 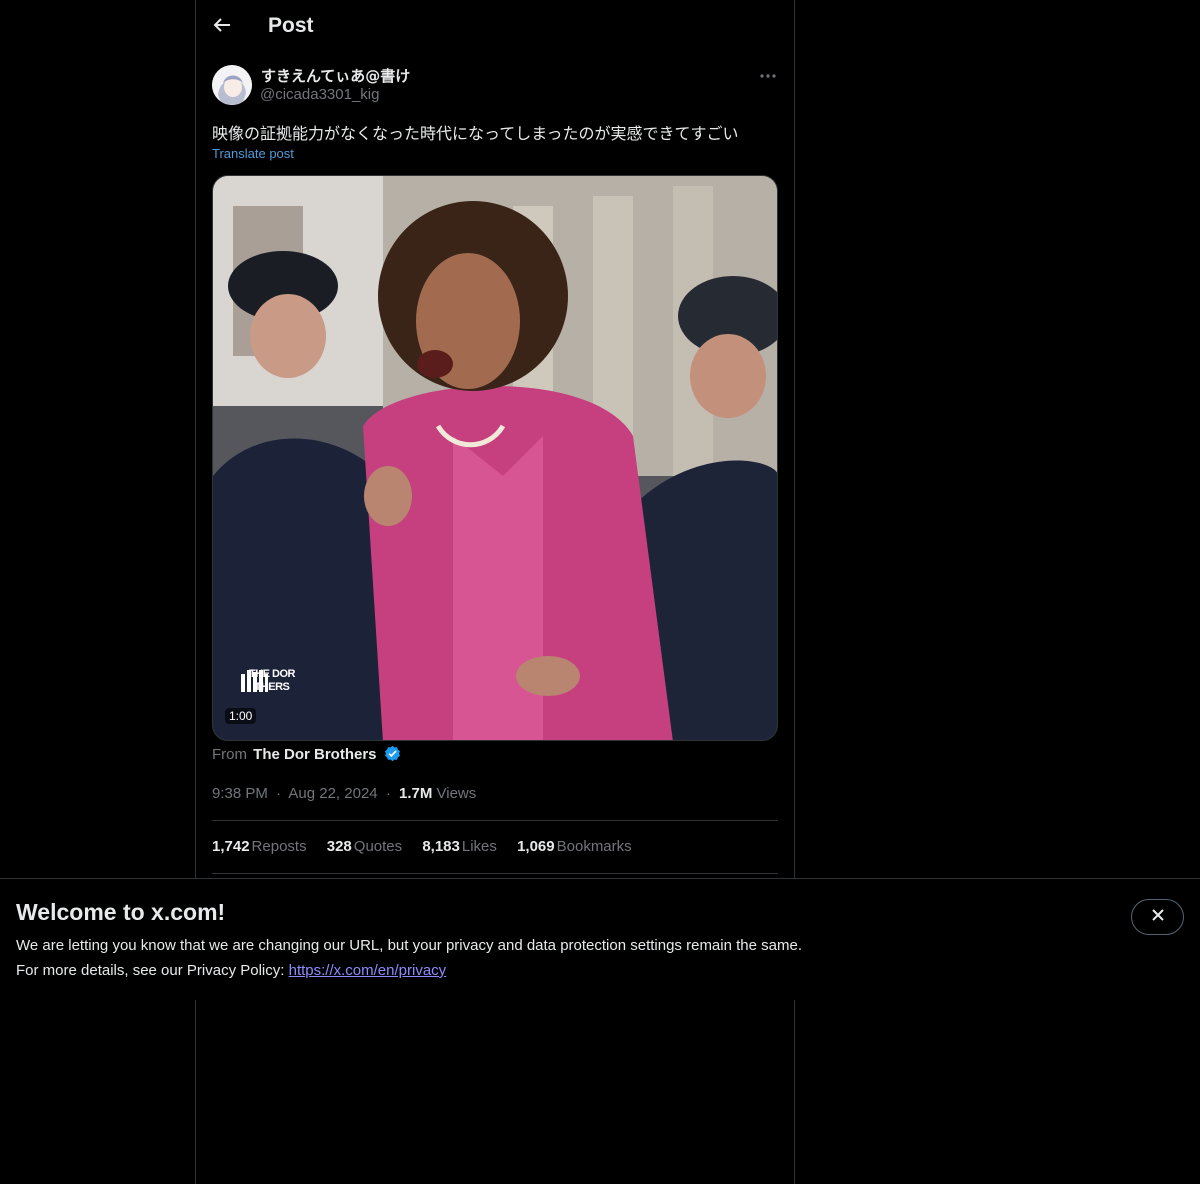 What do you see at coordinates (314, 754) in the screenshot?
I see `video-source-name: The Dor Brothers` at bounding box center [314, 754].